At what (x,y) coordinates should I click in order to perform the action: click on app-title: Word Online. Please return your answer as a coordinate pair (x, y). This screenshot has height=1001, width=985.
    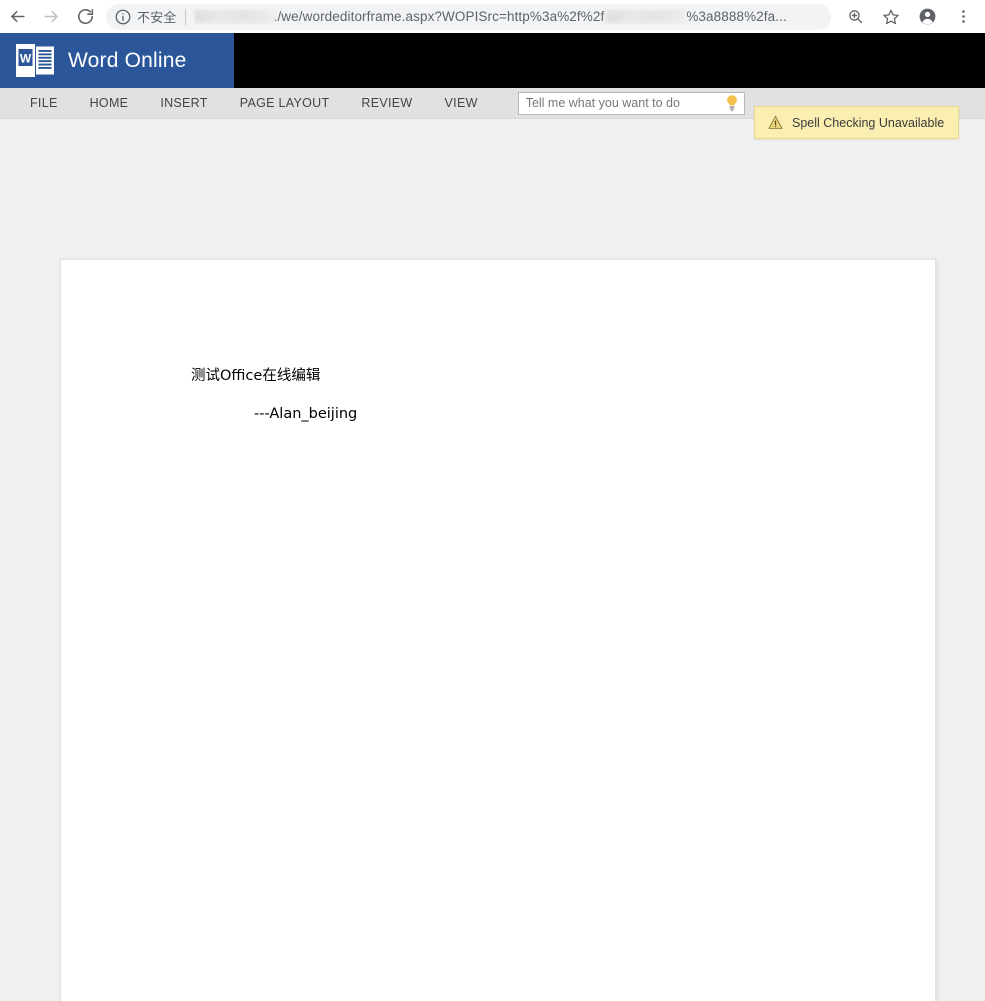
    Looking at the image, I should click on (127, 60).